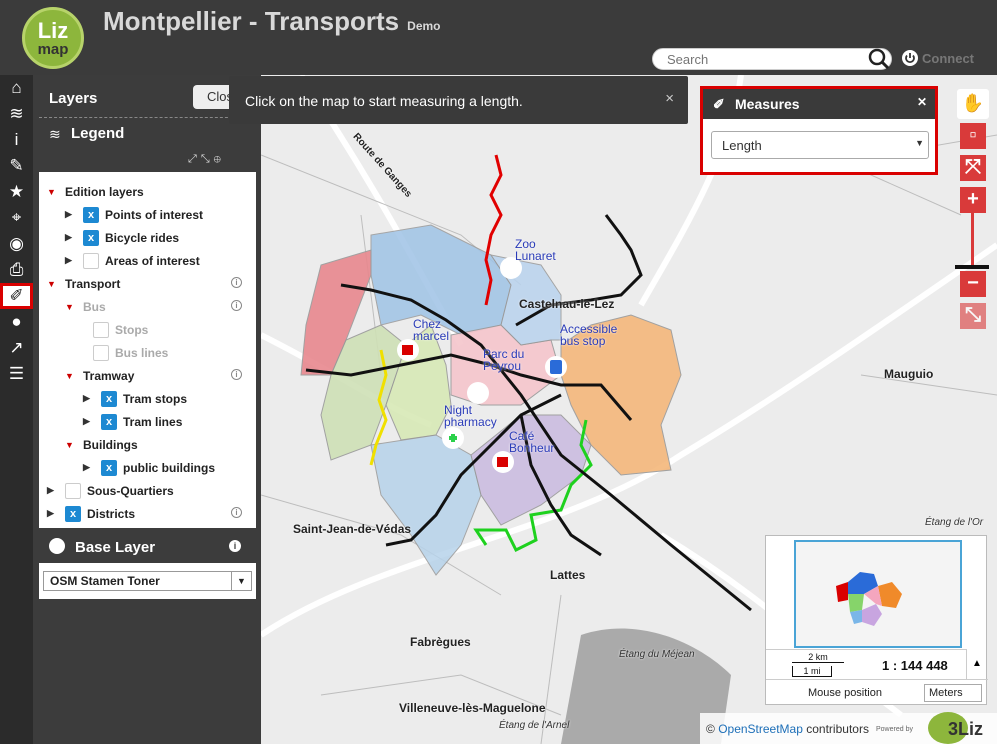 Image resolution: width=997 pixels, height=744 pixels. I want to click on park-marker-icon, so click(478, 393).